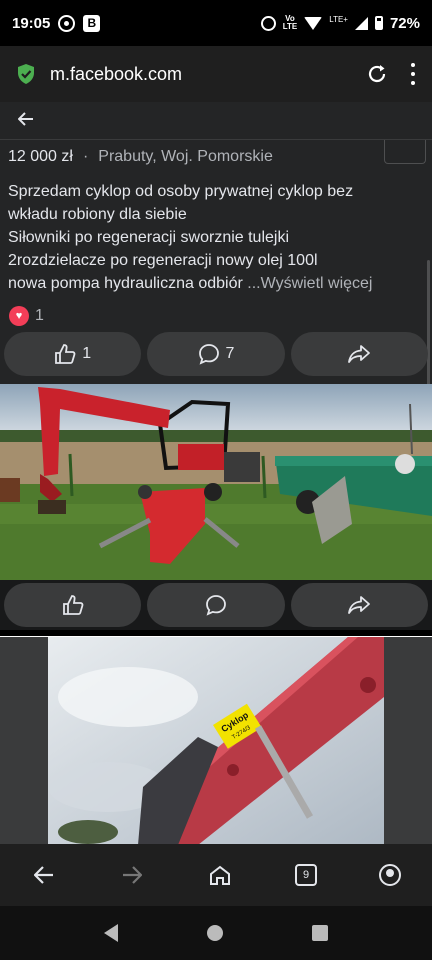 Image resolution: width=432 pixels, height=960 pixels. What do you see at coordinates (428, 330) in the screenshot?
I see `scrollbar` at bounding box center [428, 330].